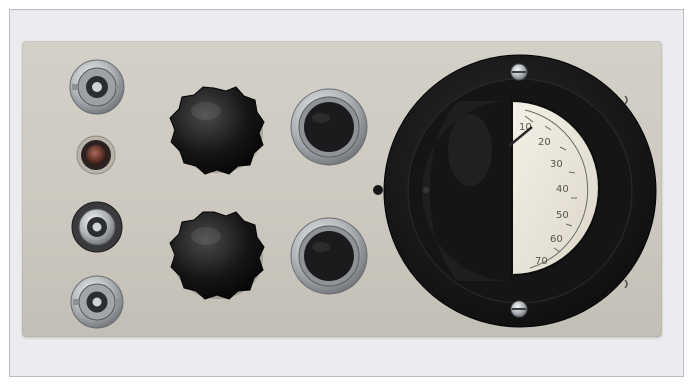  Describe the element at coordinates (626, 284) in the screenshot. I see `panel-mark-bottom` at that location.